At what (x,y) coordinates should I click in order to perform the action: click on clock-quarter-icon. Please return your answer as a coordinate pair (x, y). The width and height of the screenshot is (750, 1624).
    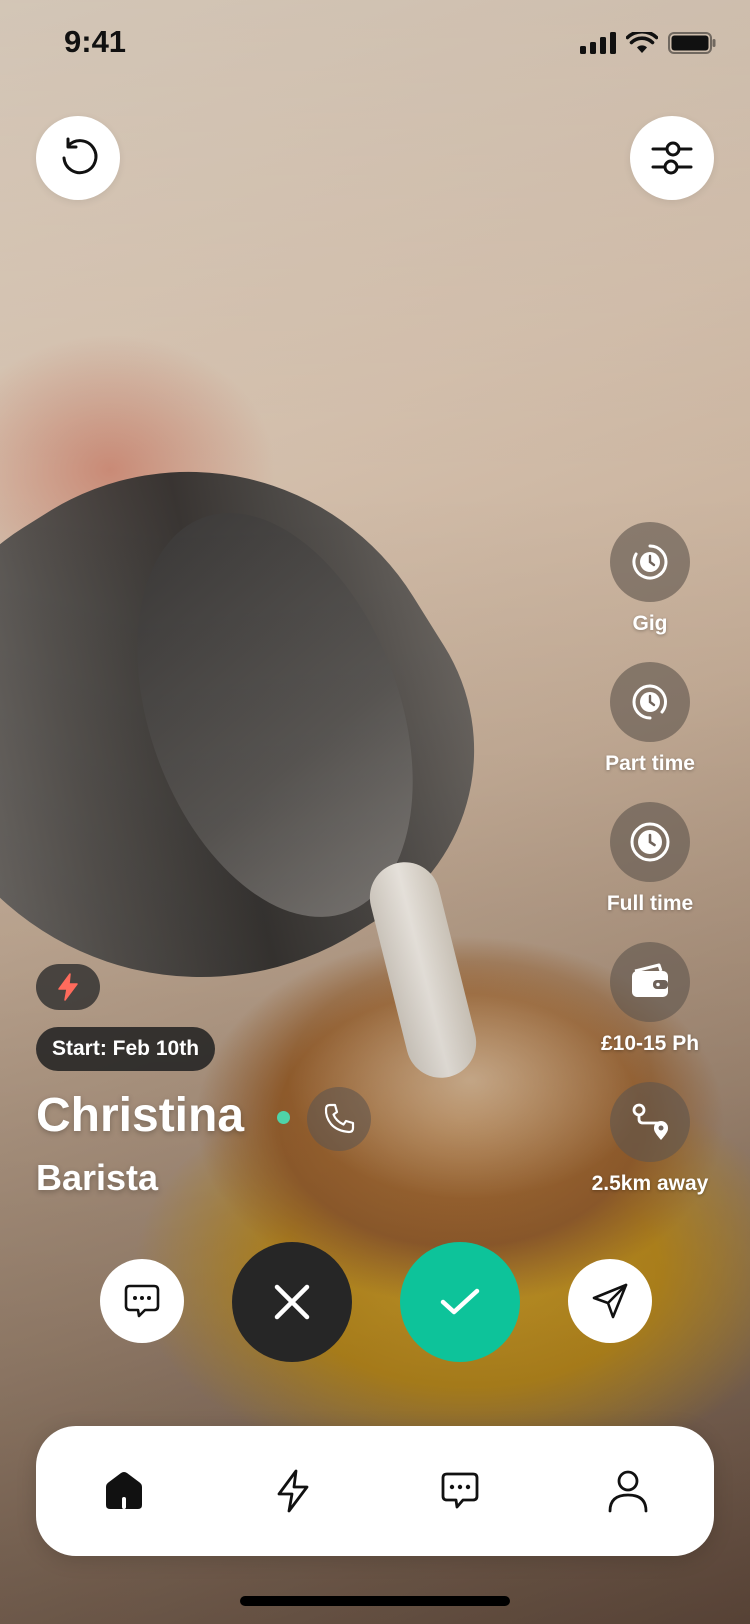
    Looking at the image, I should click on (650, 562).